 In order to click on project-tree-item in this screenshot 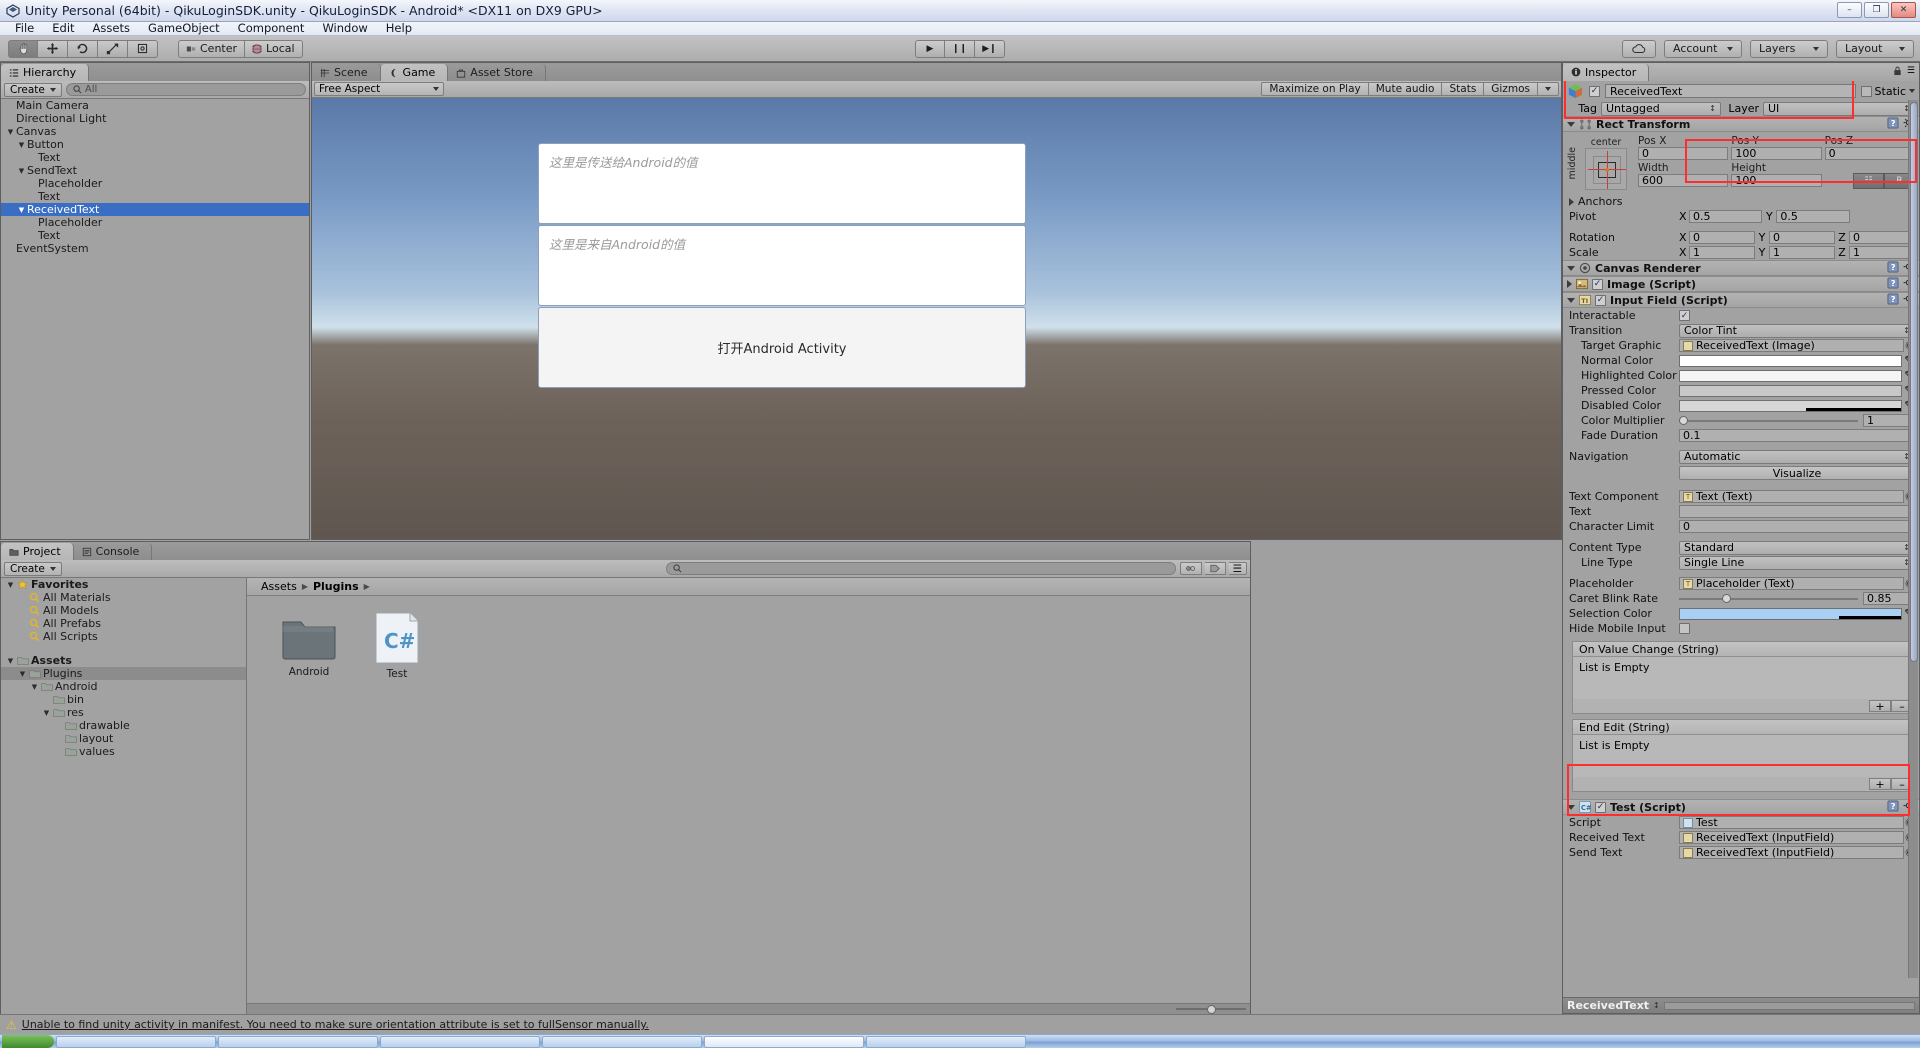, I will do `click(123, 648)`.